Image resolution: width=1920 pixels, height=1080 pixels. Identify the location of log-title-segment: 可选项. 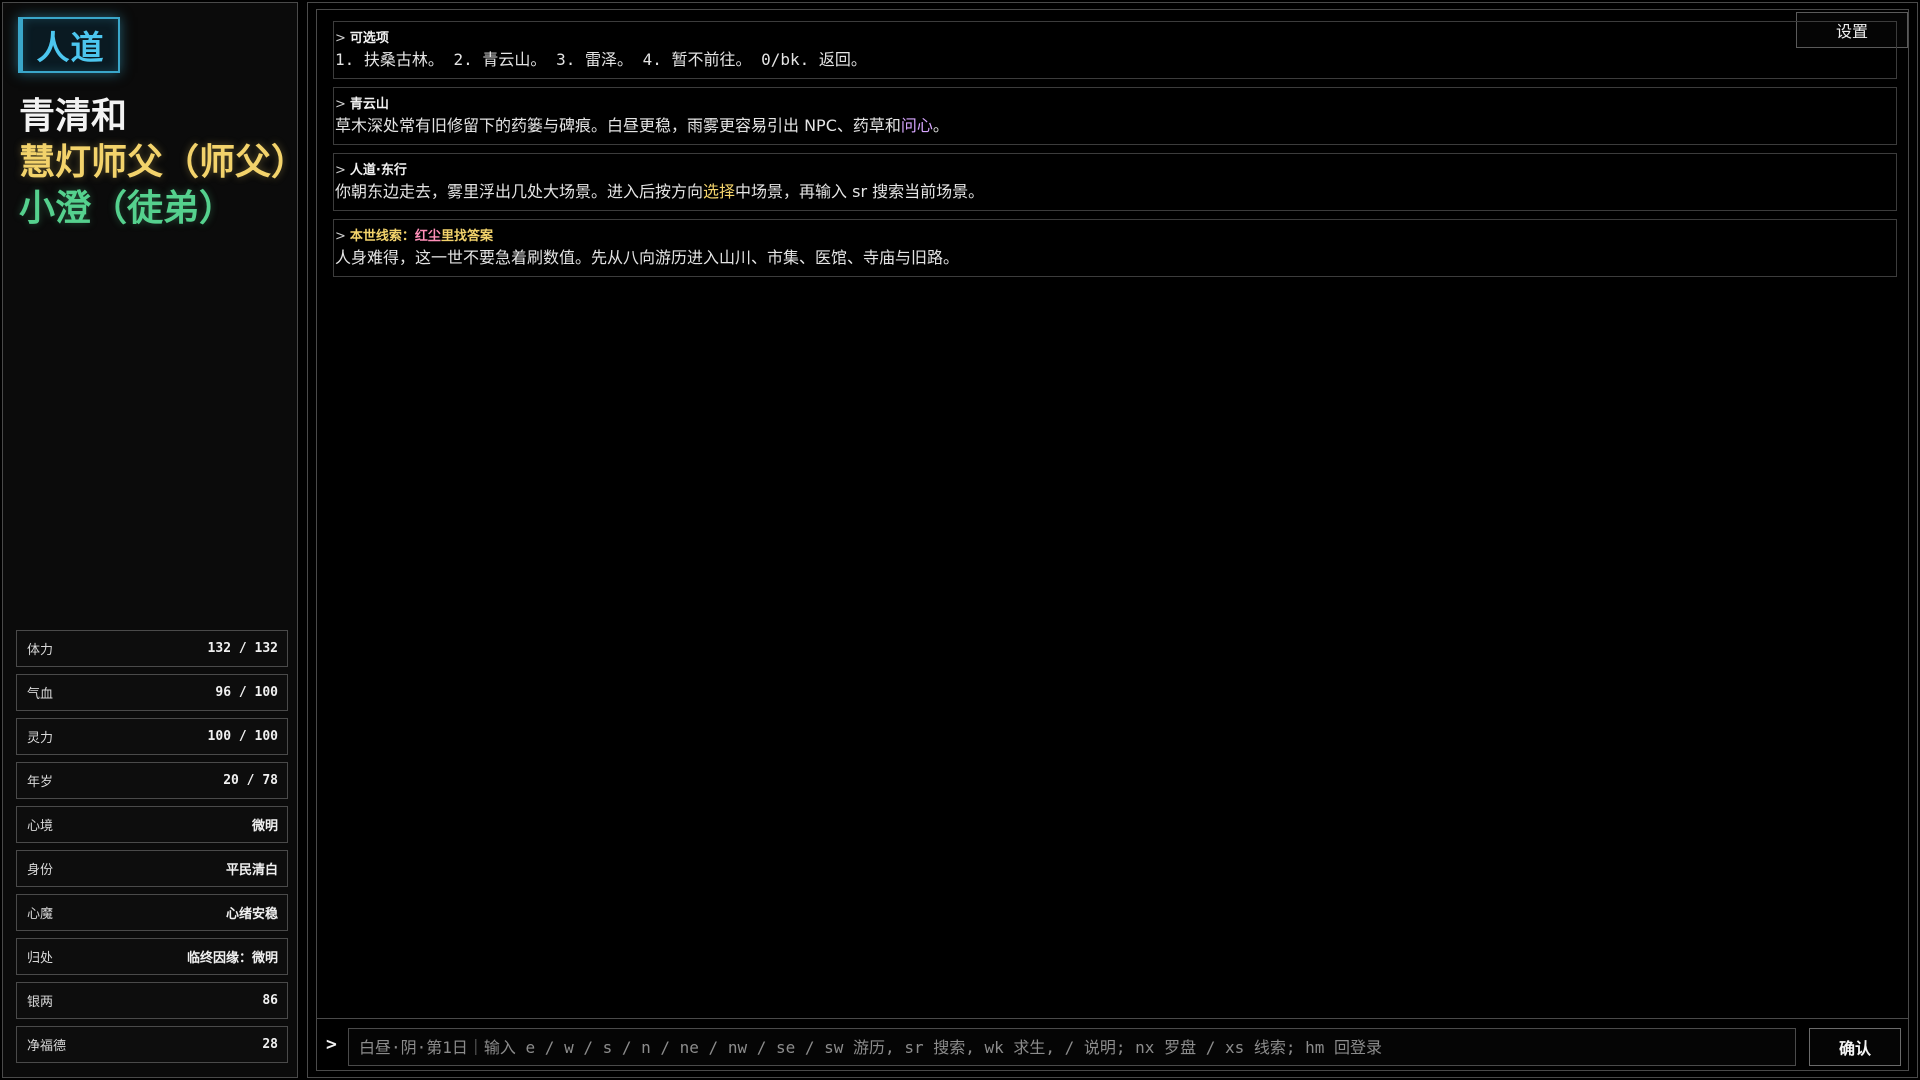
(369, 38).